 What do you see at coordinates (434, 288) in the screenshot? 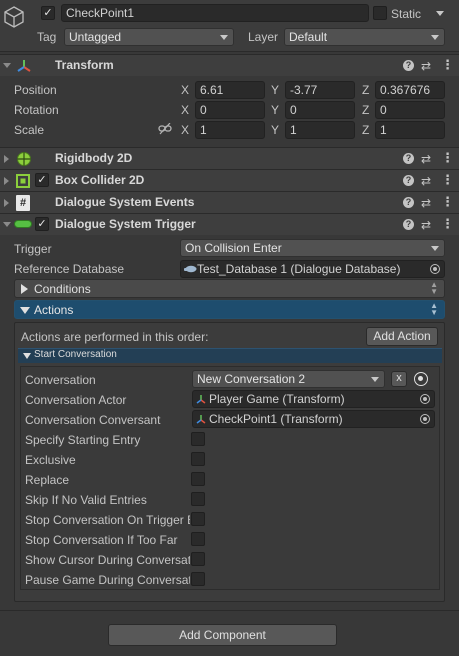
I see `conditions-sort-icon: ▲ ▼` at bounding box center [434, 288].